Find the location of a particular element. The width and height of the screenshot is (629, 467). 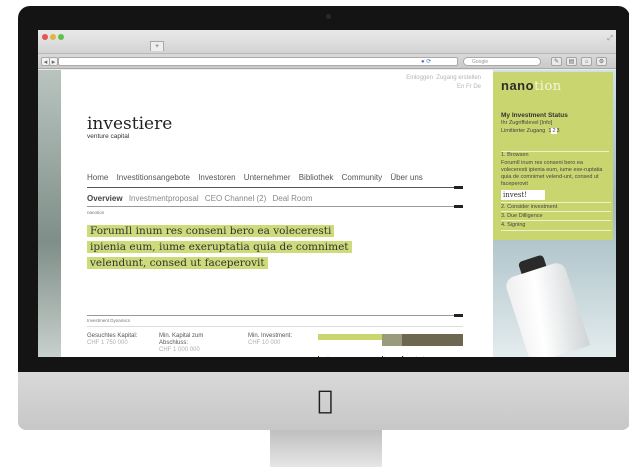

new-tab-button: + is located at coordinates (157, 46).